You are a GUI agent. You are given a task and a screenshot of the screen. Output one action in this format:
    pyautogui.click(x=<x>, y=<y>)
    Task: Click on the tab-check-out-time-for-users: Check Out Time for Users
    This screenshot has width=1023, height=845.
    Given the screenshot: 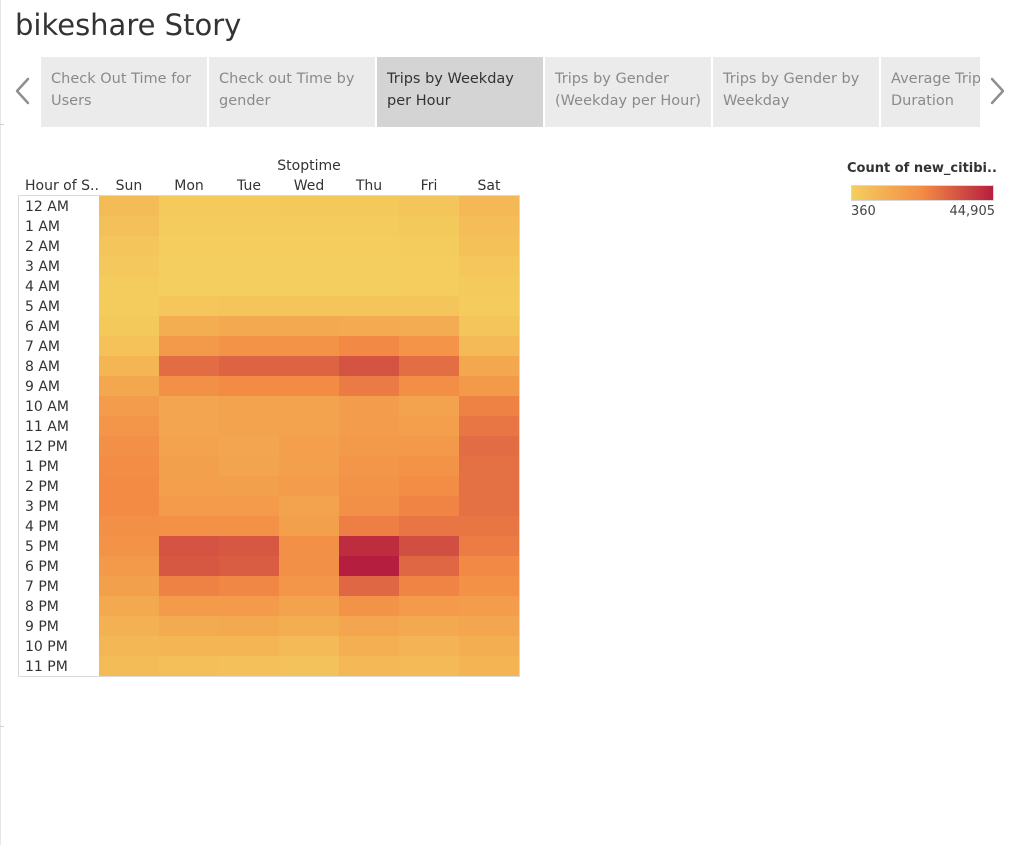 What is the action you would take?
    pyautogui.click(x=124, y=92)
    